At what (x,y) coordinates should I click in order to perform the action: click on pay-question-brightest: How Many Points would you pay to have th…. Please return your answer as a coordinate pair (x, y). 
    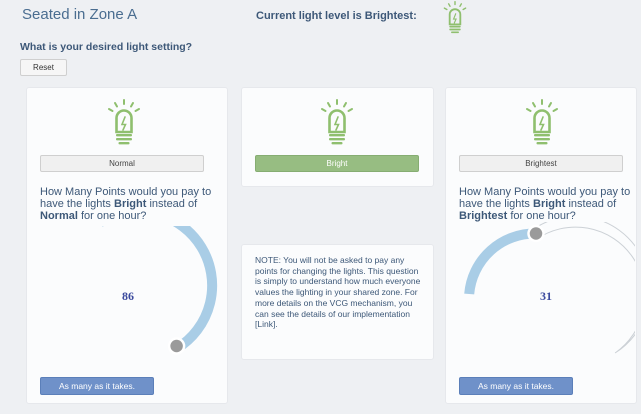
    Looking at the image, I should click on (545, 204).